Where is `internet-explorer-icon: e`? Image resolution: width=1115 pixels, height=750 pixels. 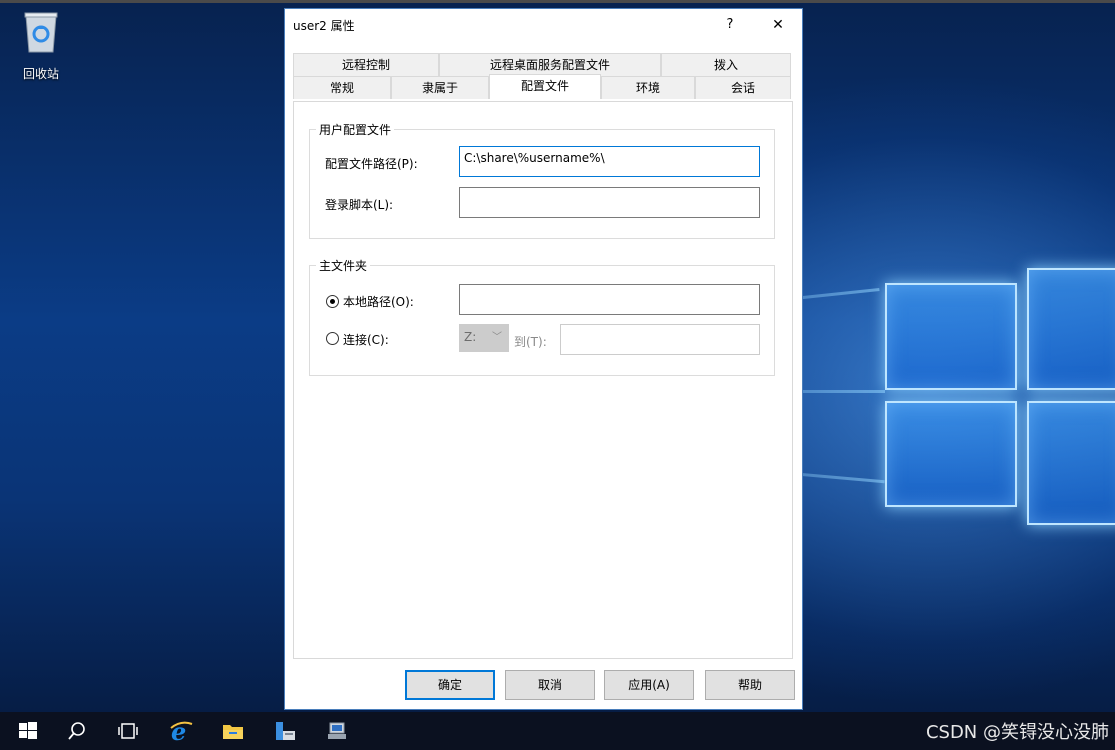 internet-explorer-icon: e is located at coordinates (181, 731).